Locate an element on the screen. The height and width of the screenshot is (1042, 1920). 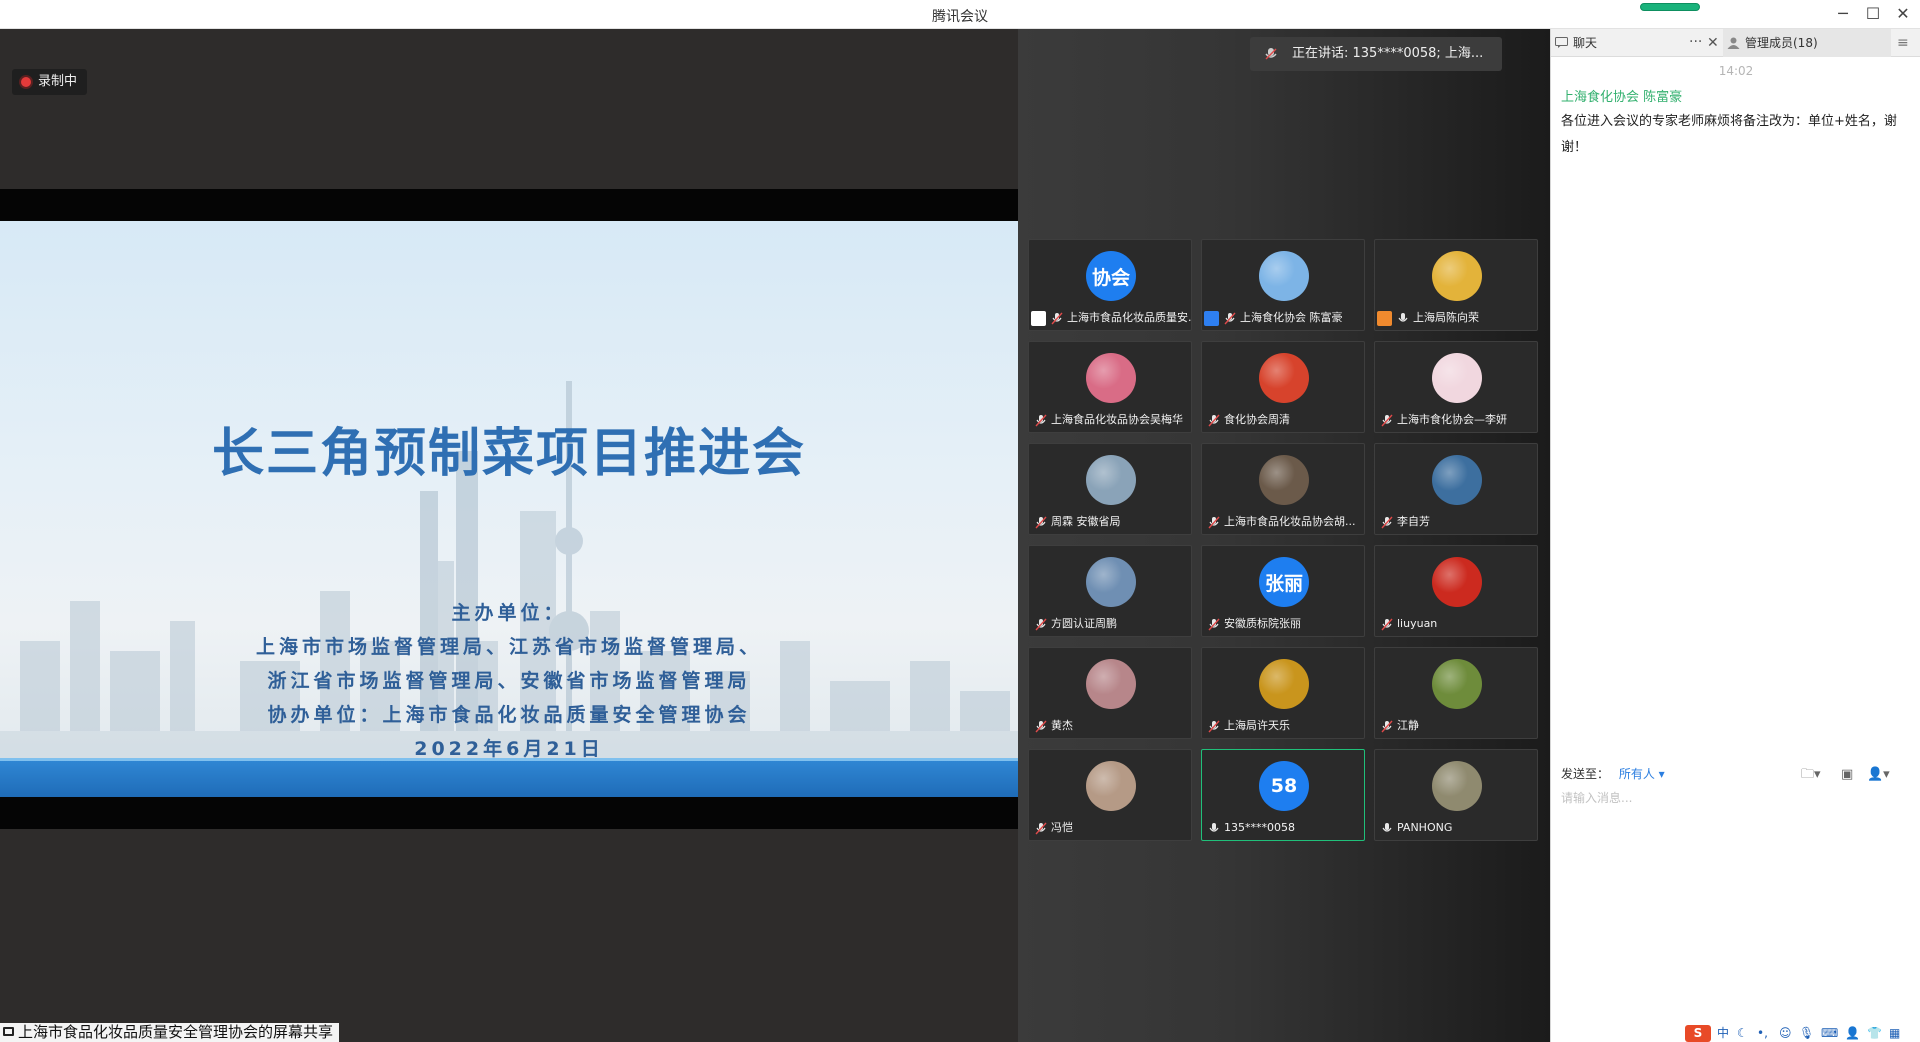
close-chat-icon: ✕ is located at coordinates (1713, 43).